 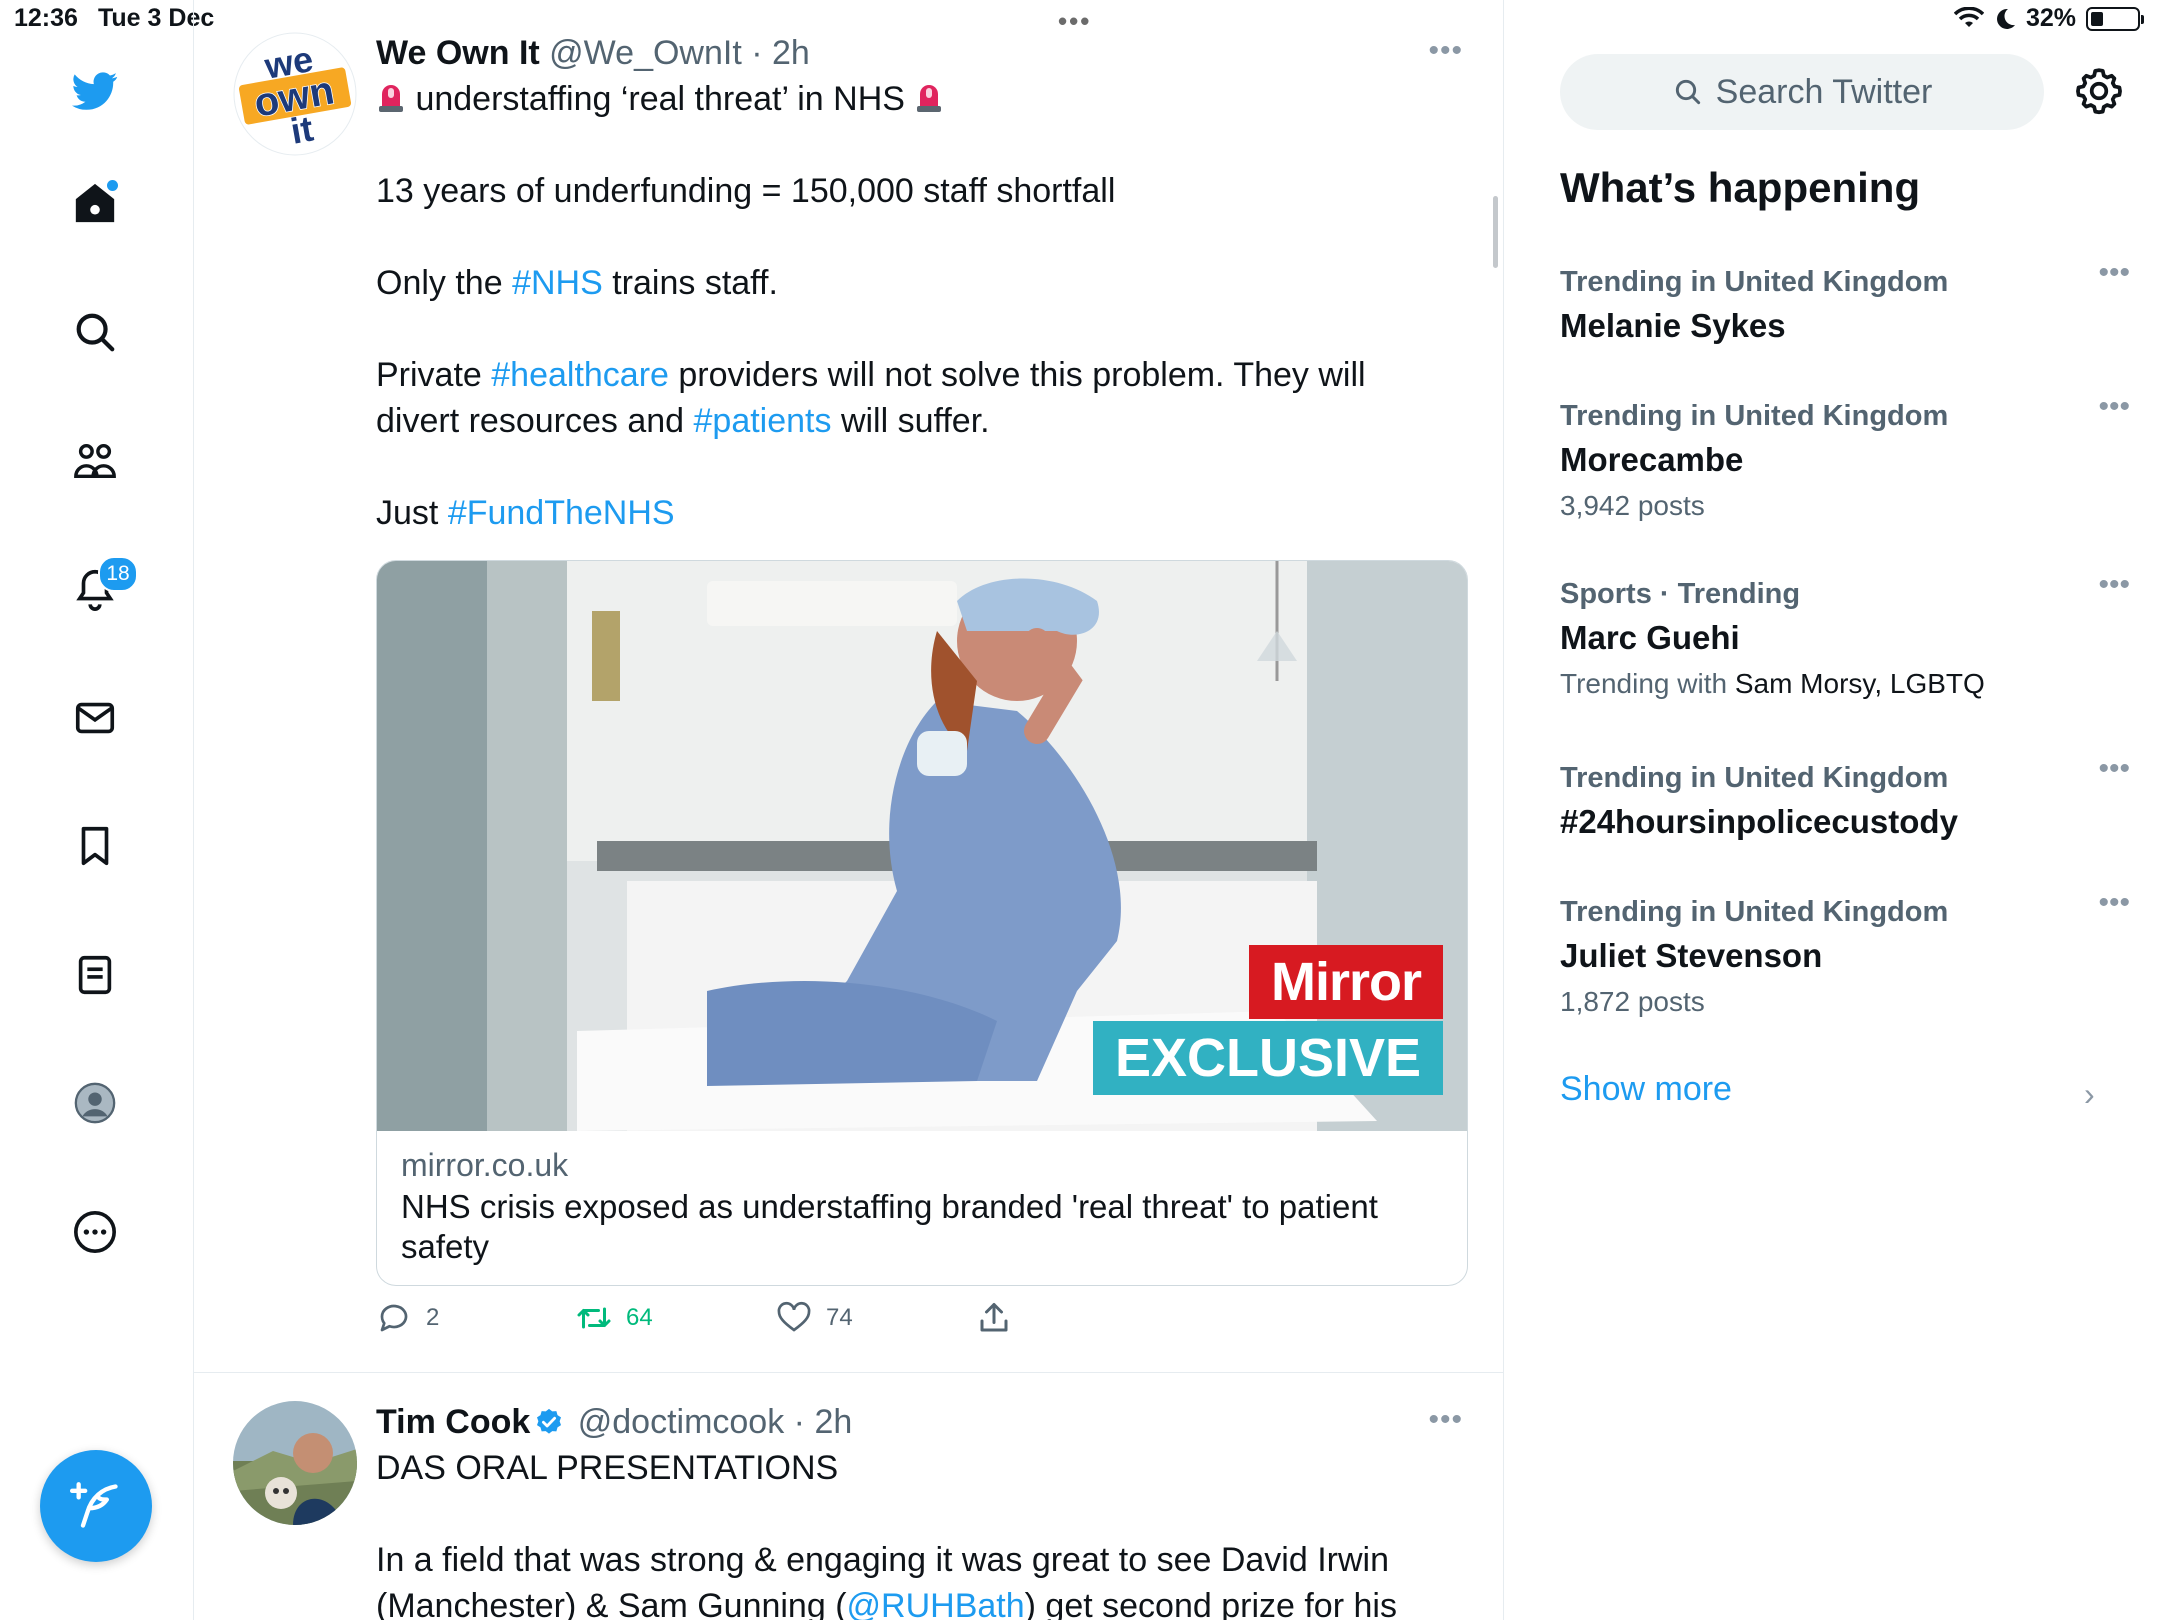 I want to click on home-icon, so click(x=95, y=203).